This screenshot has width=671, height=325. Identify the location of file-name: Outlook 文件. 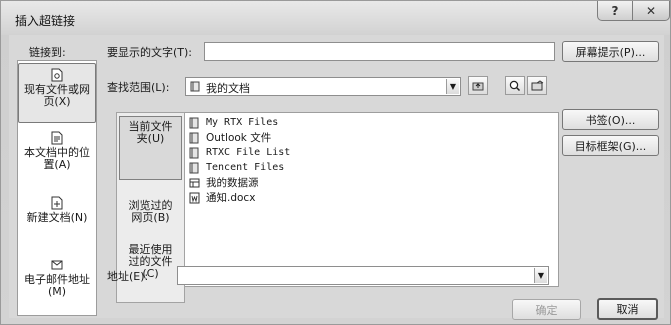
(239, 138).